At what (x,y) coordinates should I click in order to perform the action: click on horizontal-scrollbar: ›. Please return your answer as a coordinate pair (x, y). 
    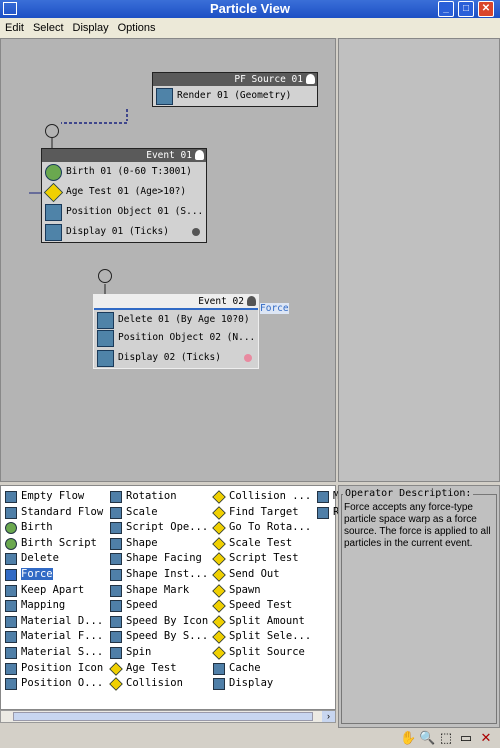
    Looking at the image, I should click on (168, 716).